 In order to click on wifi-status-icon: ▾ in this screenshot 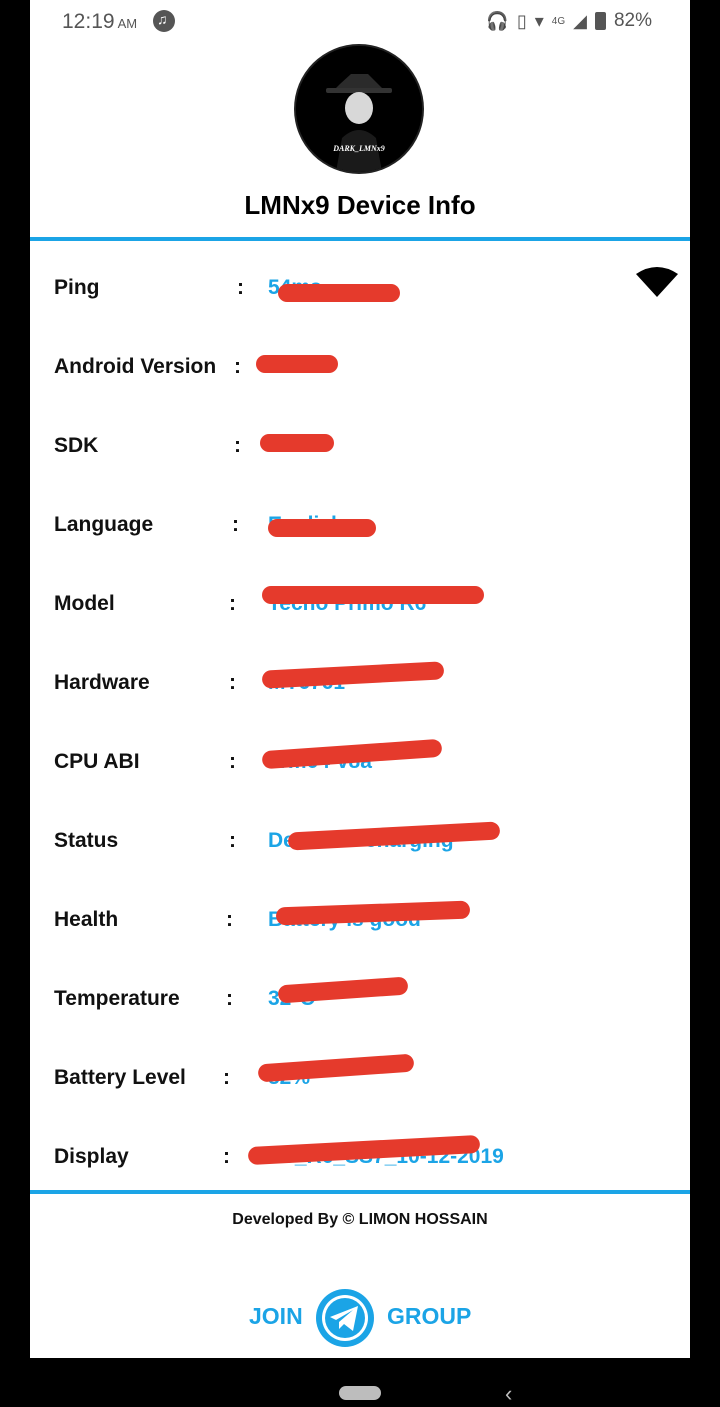, I will do `click(539, 20)`.